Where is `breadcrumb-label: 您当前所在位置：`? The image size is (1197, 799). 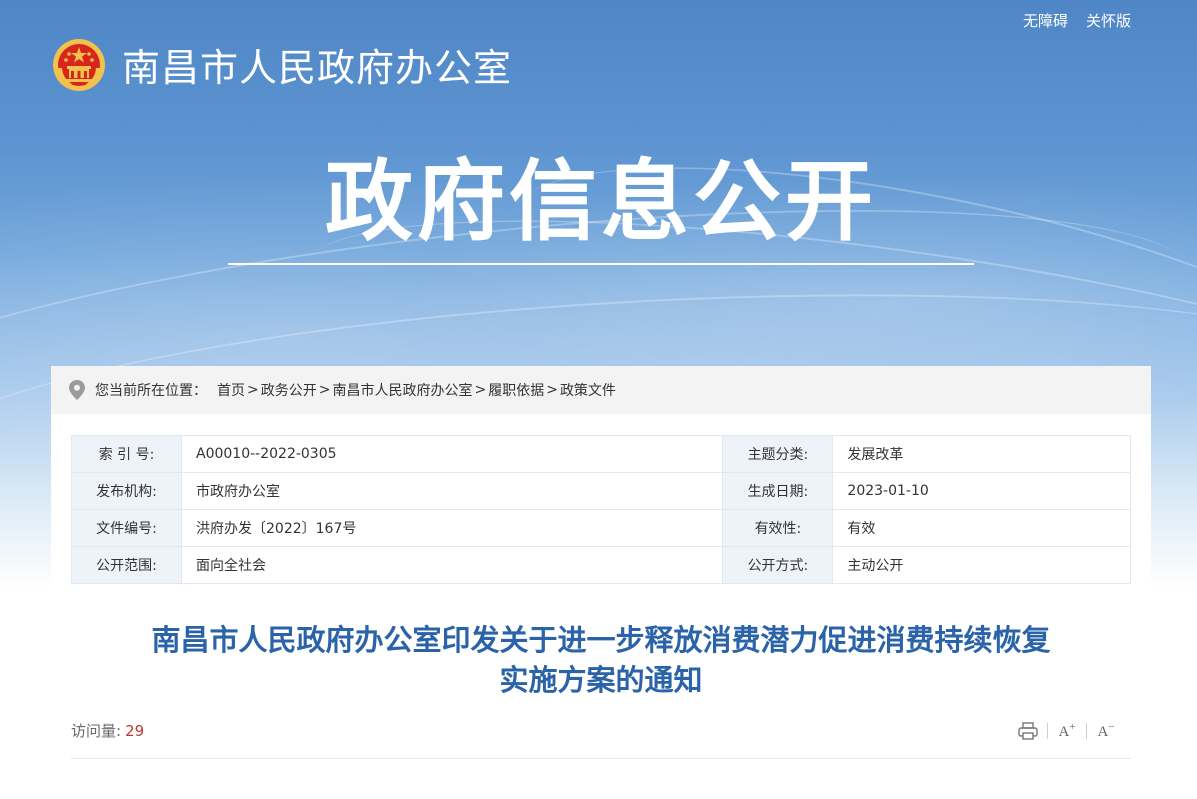
breadcrumb-label: 您当前所在位置： is located at coordinates (151, 391).